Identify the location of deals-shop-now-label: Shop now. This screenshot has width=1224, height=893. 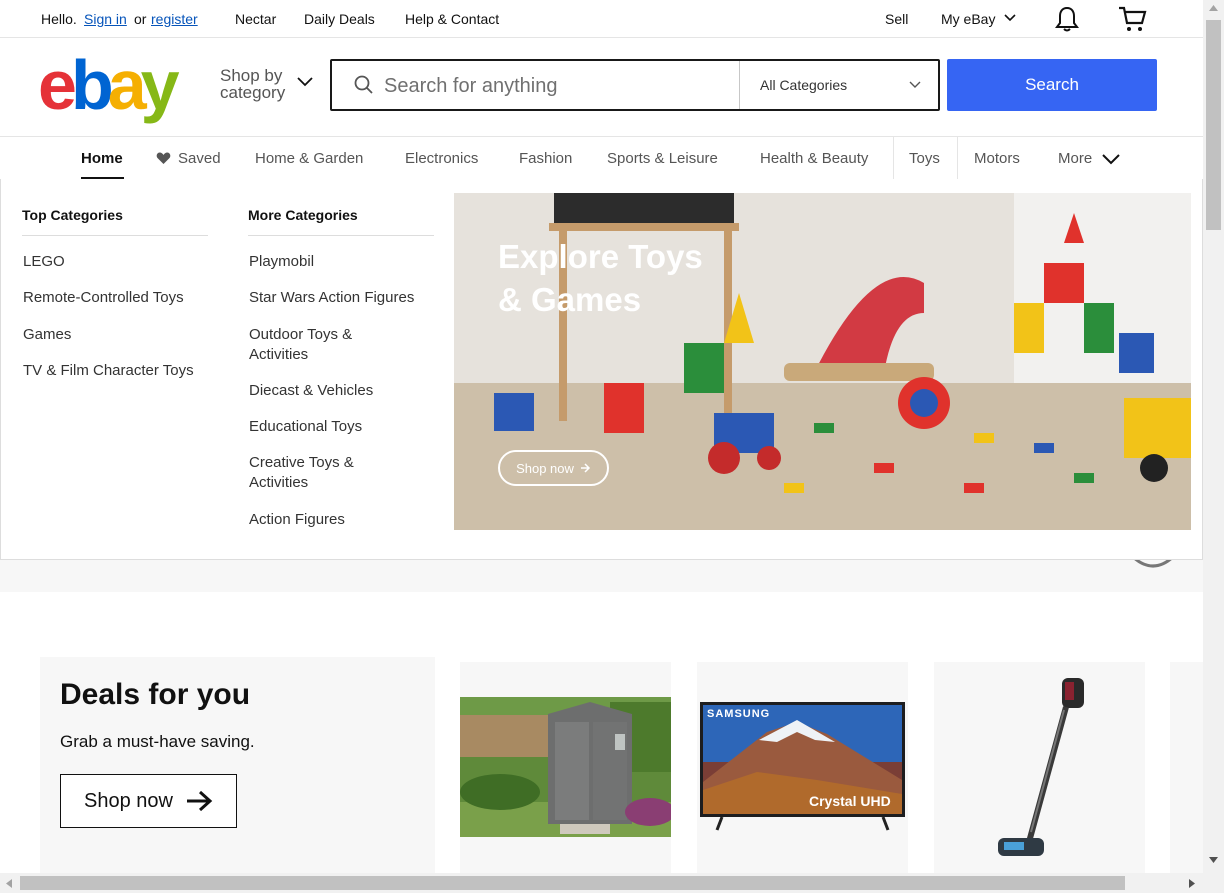
(128, 800).